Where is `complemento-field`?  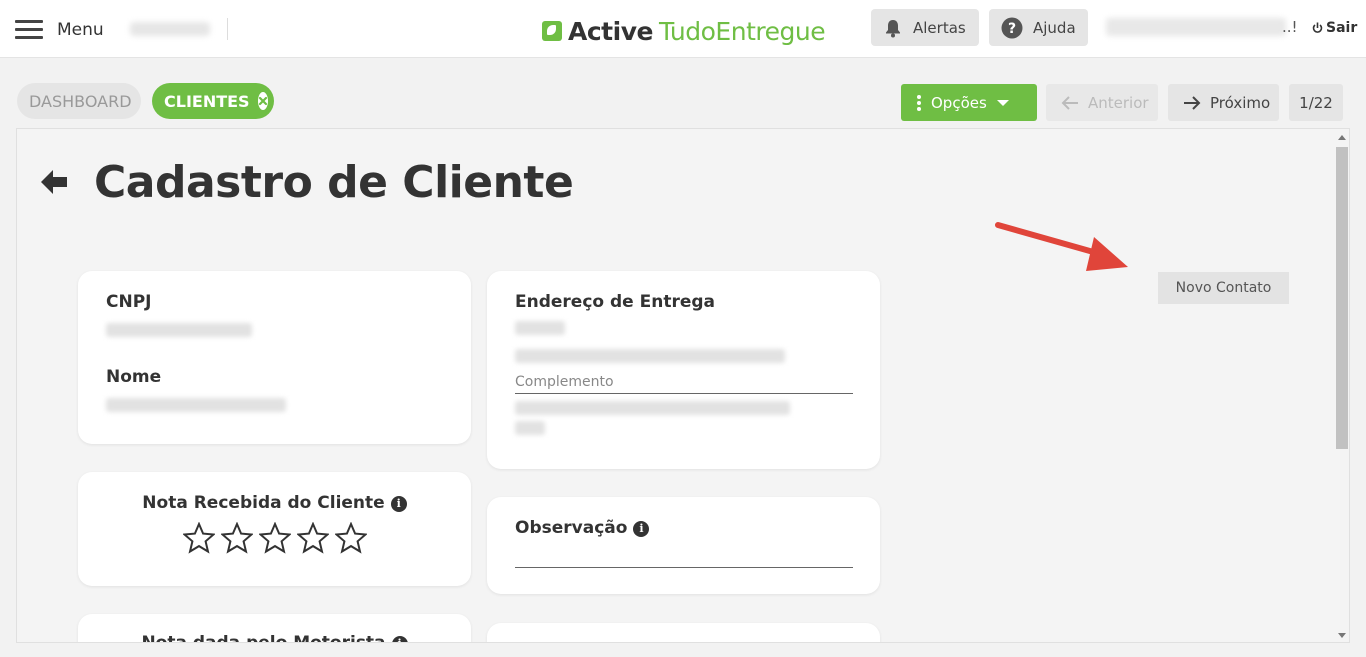 complemento-field is located at coordinates (684, 393).